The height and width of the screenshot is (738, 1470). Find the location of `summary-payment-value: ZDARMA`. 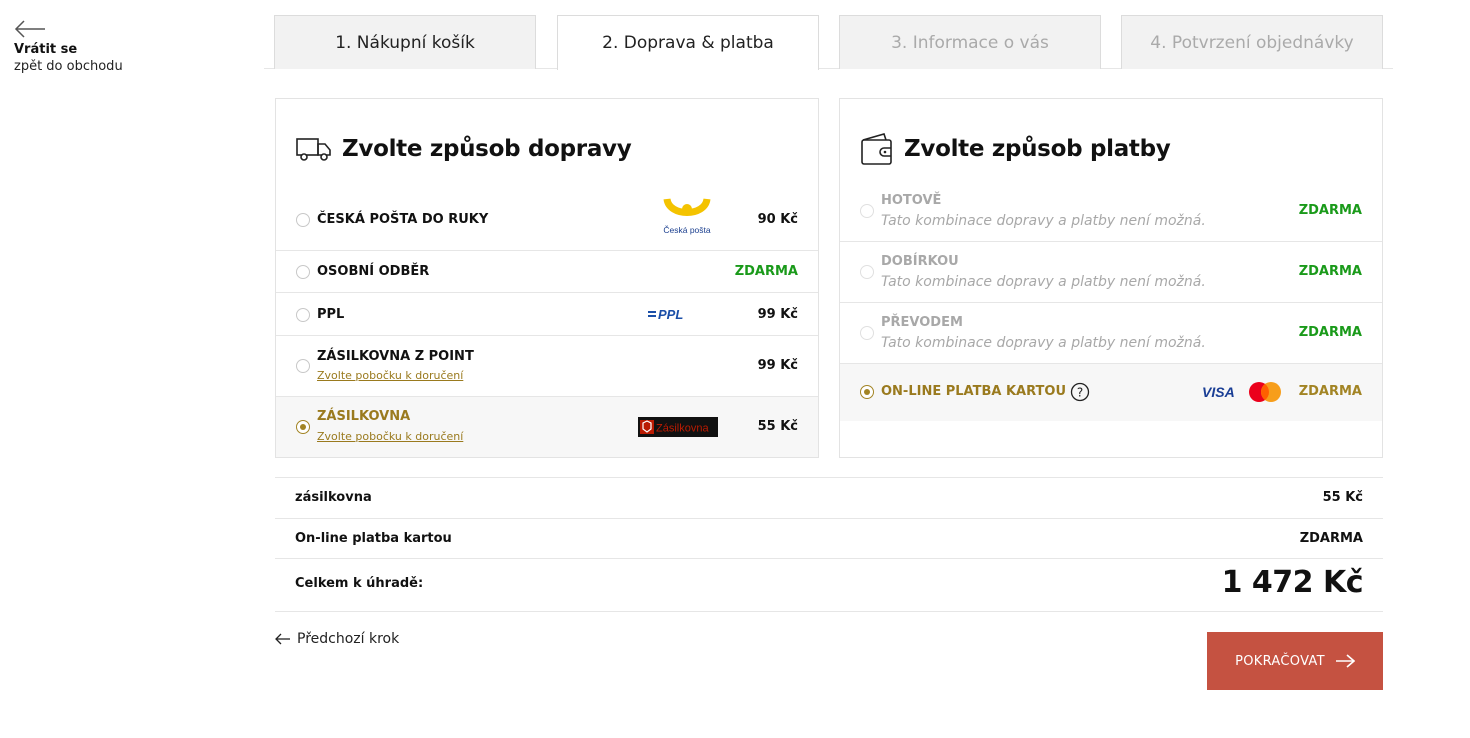

summary-payment-value: ZDARMA is located at coordinates (1331, 538).